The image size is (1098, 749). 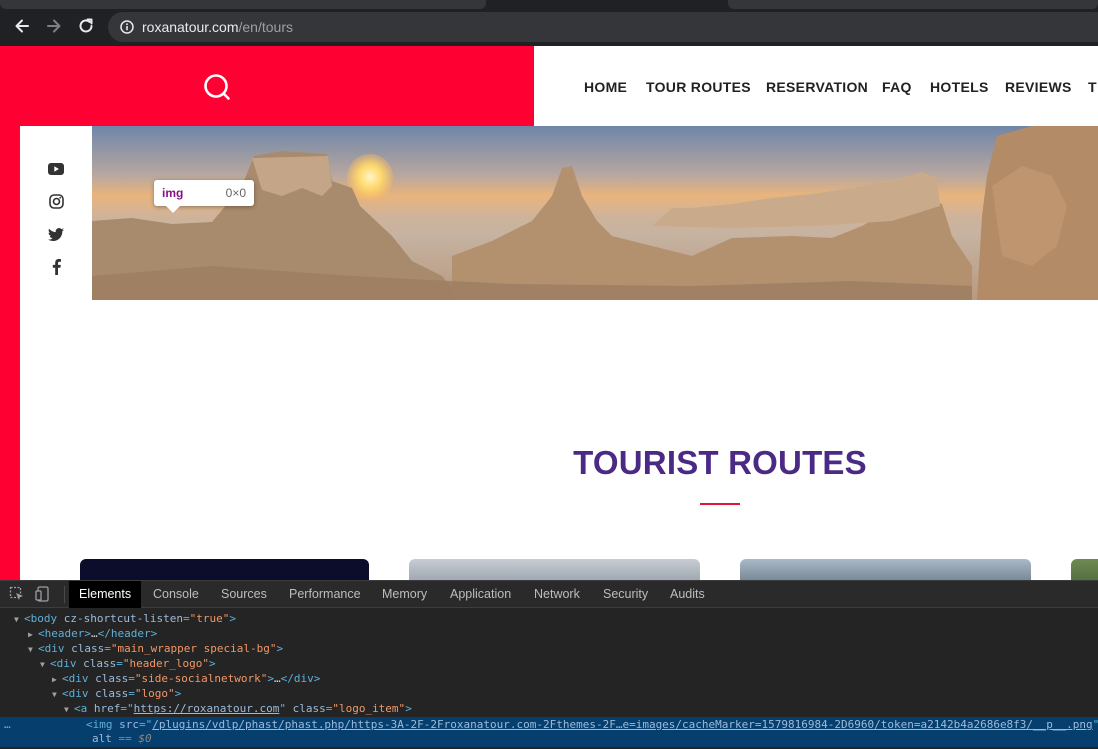 What do you see at coordinates (56, 201) in the screenshot?
I see `instagram-icon` at bounding box center [56, 201].